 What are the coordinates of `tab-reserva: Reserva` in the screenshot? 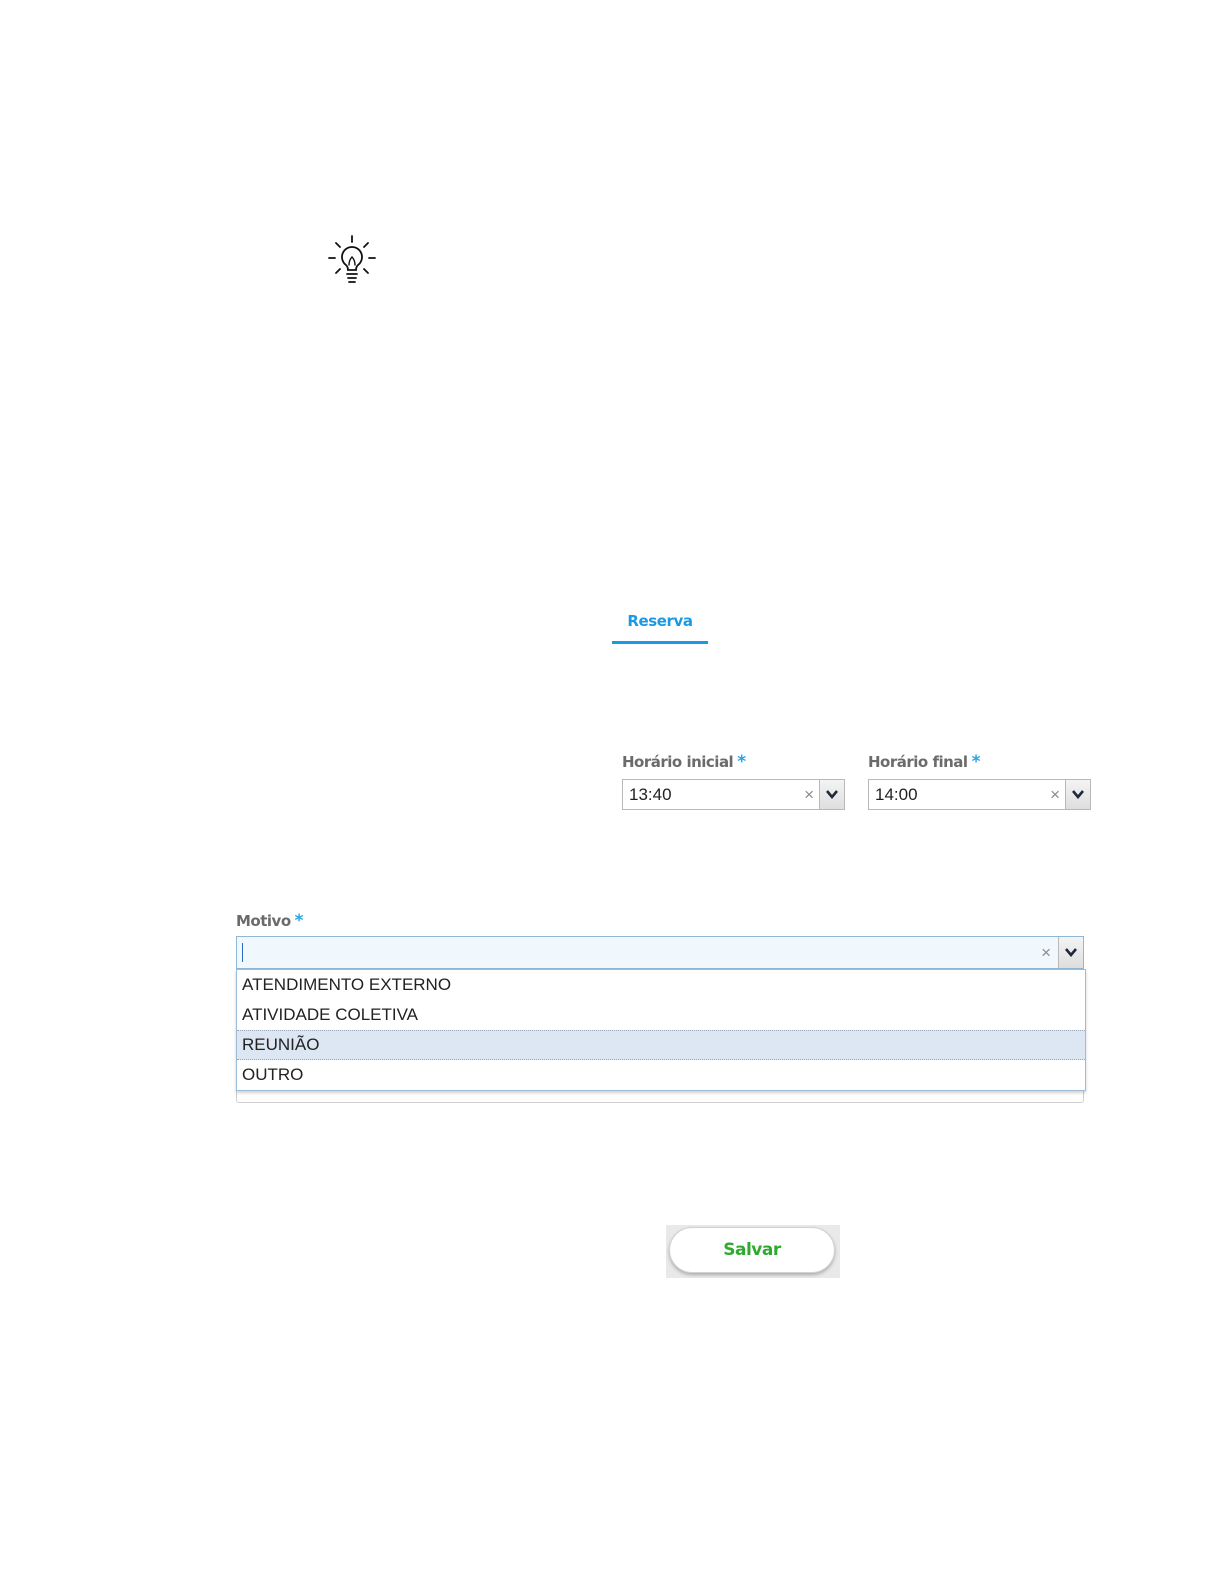 It's located at (660, 626).